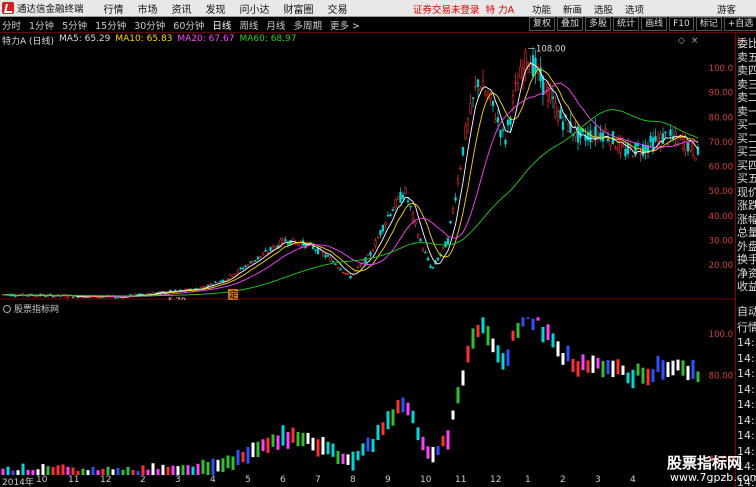 The image size is (756, 487). Describe the element at coordinates (570, 24) in the screenshot. I see `tool-button-1: 叠加` at that location.